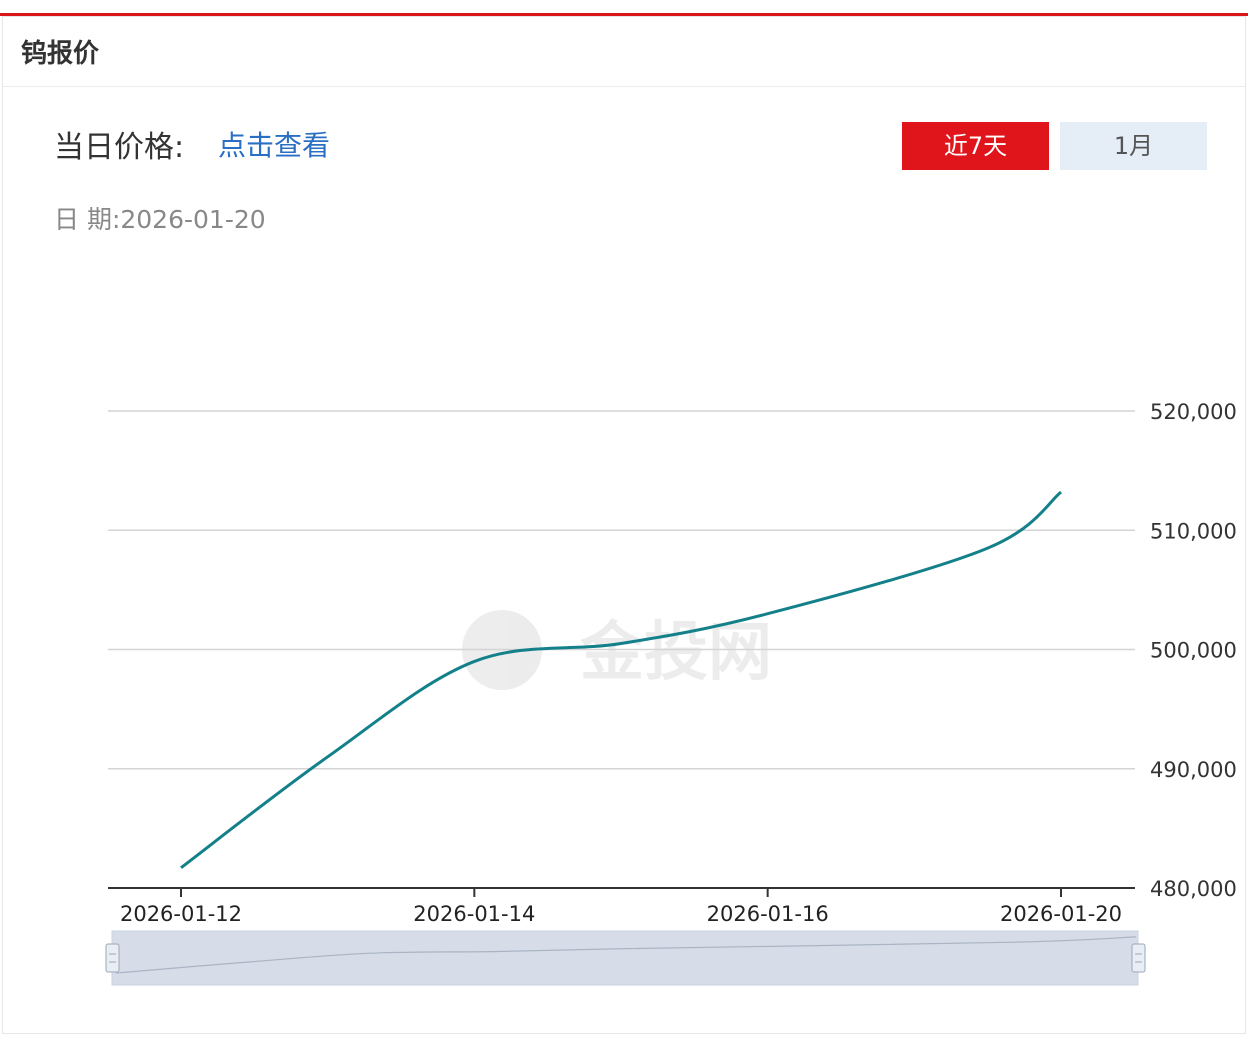 This screenshot has height=1062, width=1260. I want to click on watermark-text: 金投网, so click(675, 653).